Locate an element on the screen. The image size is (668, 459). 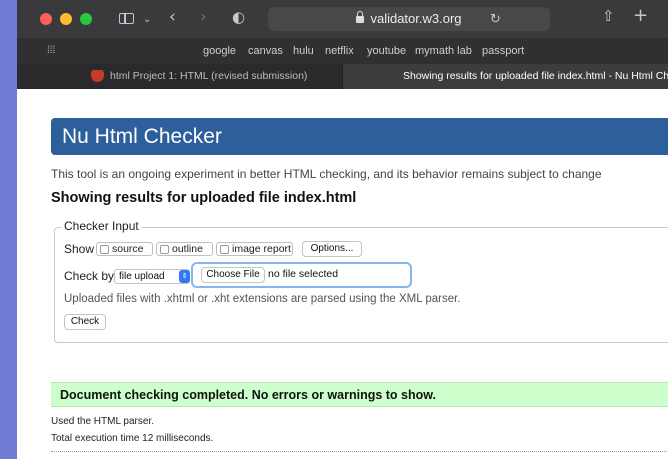
url-display: validator.w3.org is located at coordinates (409, 19).